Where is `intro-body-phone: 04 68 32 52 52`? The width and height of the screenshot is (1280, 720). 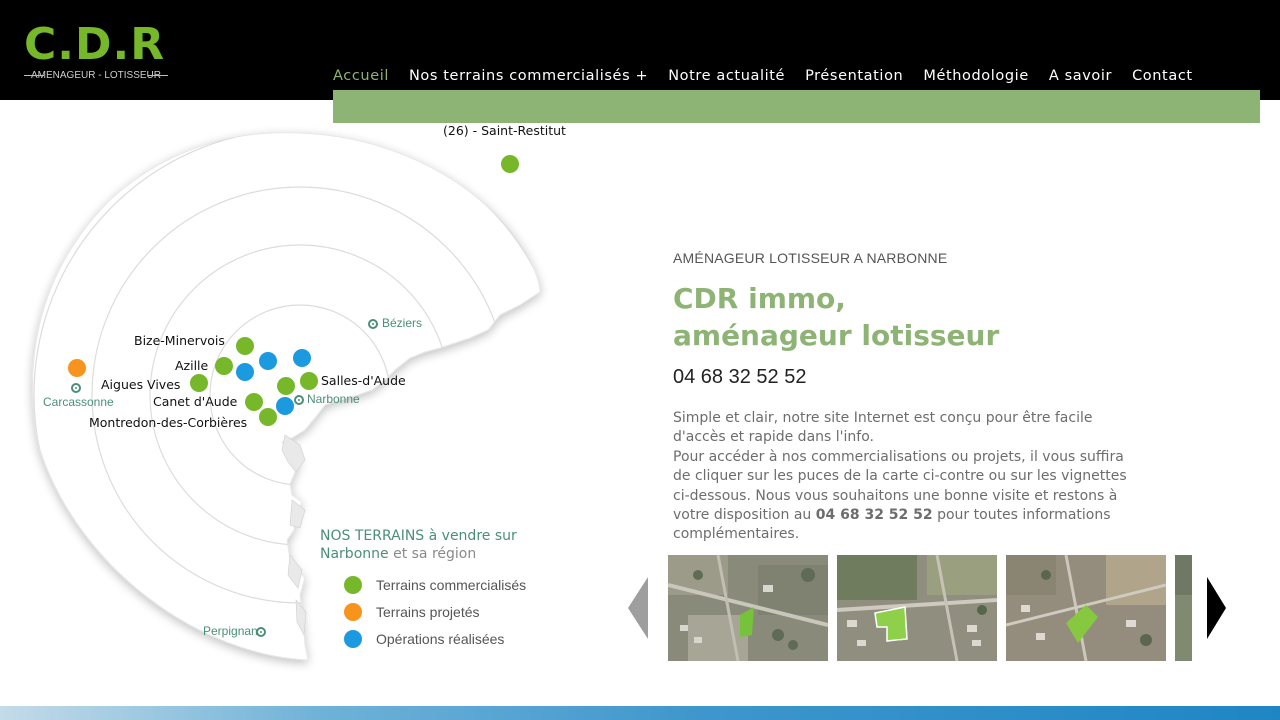
intro-body-phone: 04 68 32 52 52 is located at coordinates (874, 515).